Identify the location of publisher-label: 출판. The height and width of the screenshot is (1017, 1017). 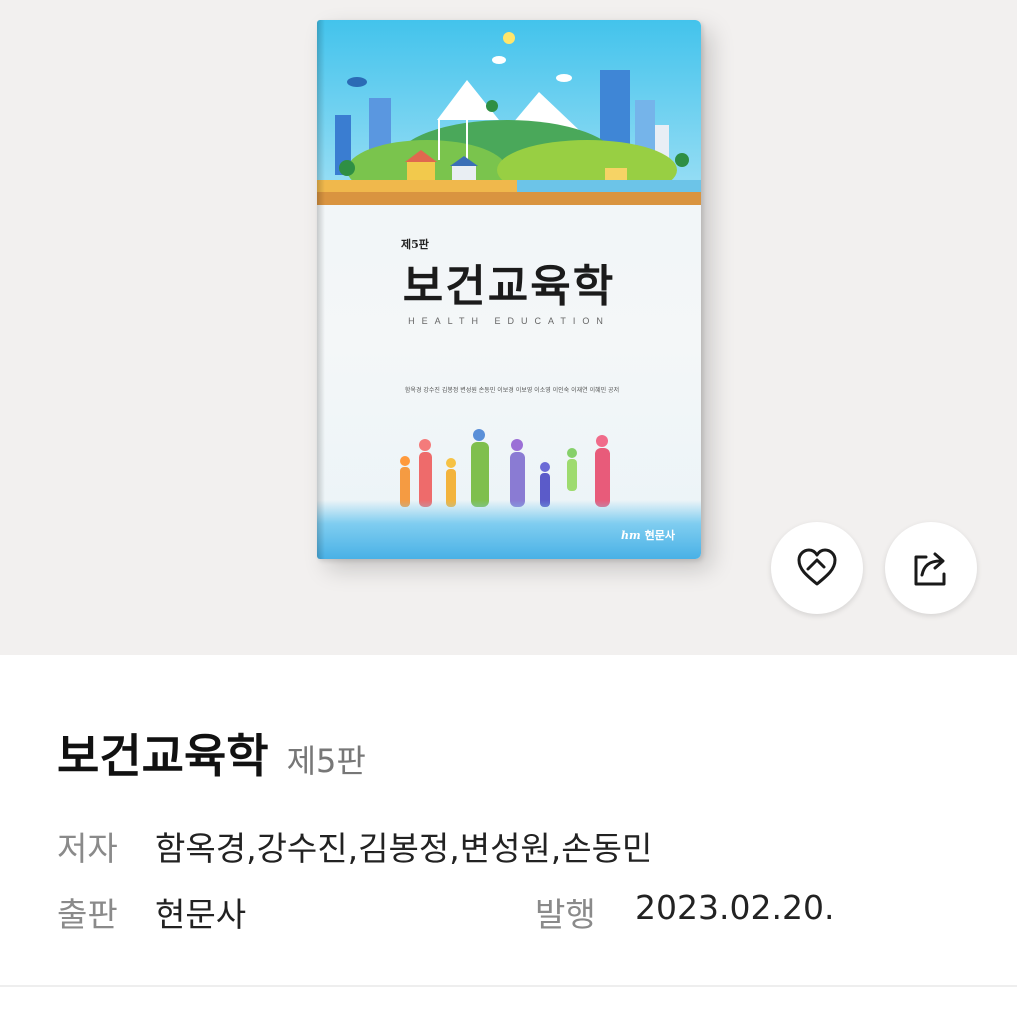
(87, 914).